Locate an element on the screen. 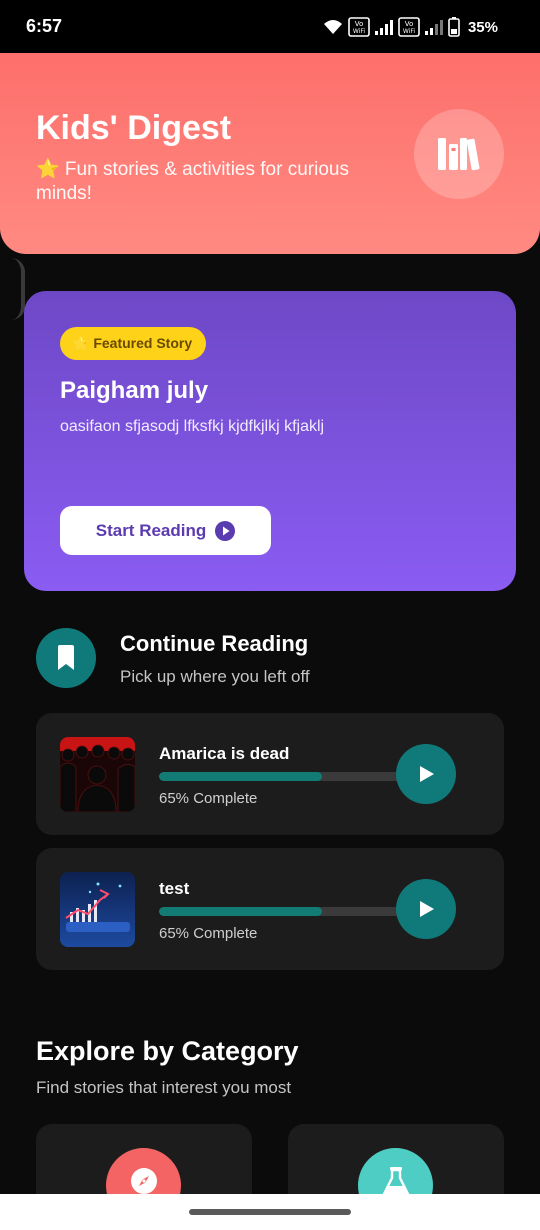 This screenshot has width=540, height=1230. play-circle-icon is located at coordinates (225, 530).